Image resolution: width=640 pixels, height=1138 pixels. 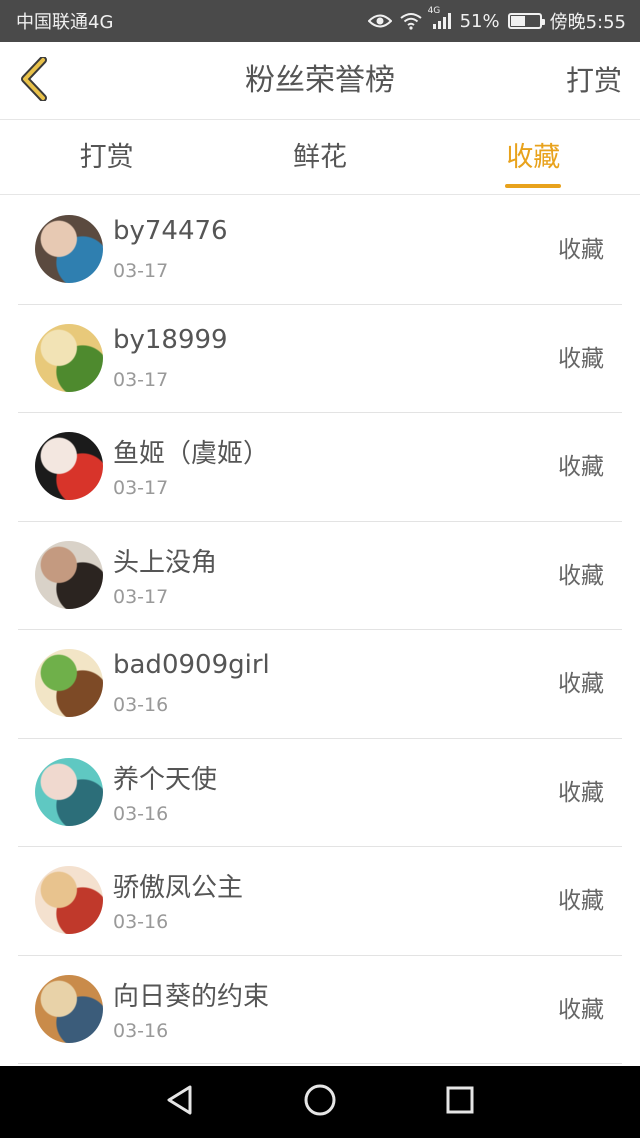 What do you see at coordinates (320, 250) in the screenshot?
I see `list-item: by74476 03-17 收藏` at bounding box center [320, 250].